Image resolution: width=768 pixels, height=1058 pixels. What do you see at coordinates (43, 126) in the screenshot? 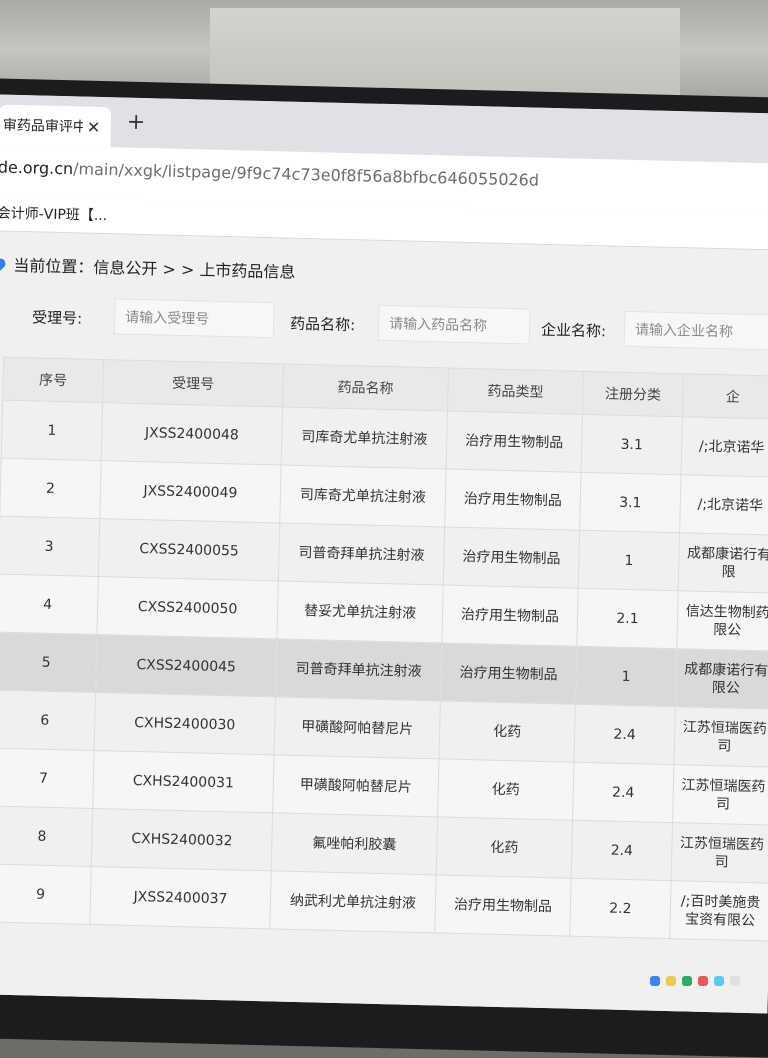
I see `tab-title: 审药品审评中` at bounding box center [43, 126].